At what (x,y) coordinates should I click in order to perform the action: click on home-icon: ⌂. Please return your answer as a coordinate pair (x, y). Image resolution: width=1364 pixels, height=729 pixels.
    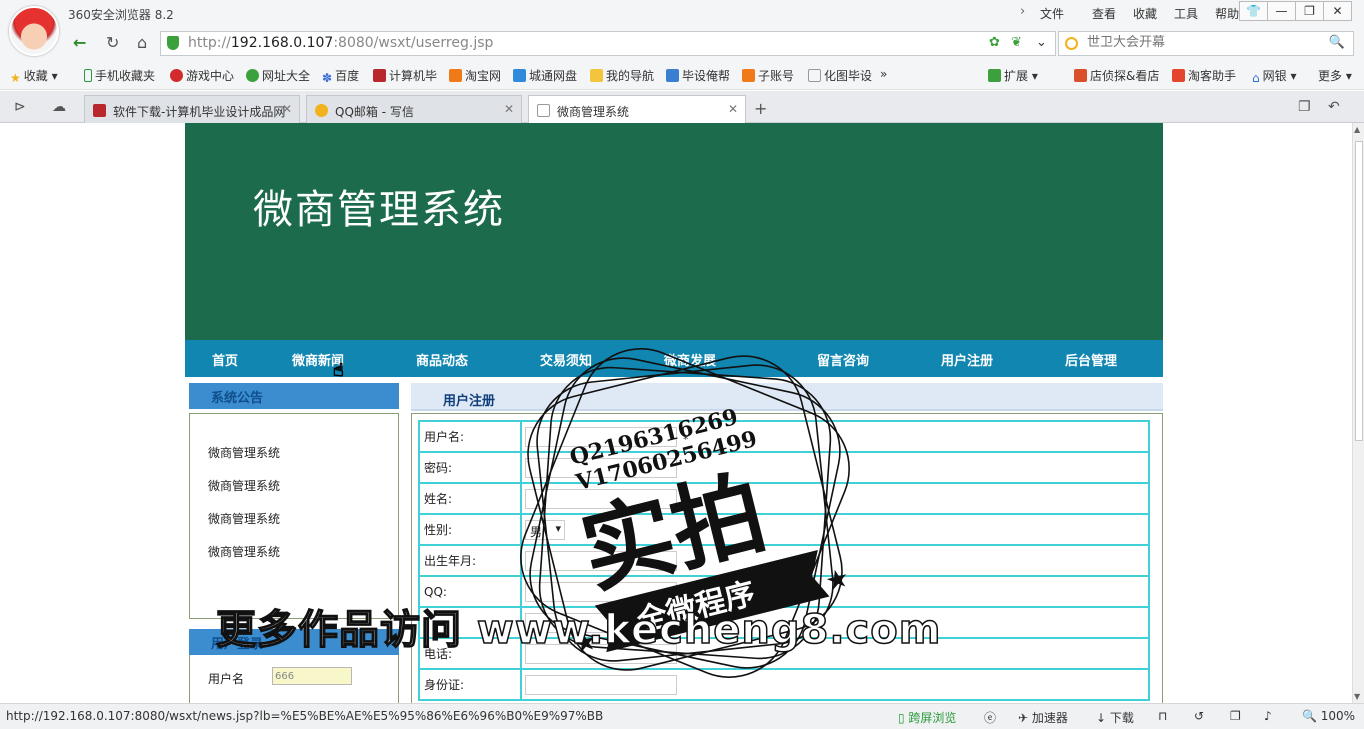
    Looking at the image, I should click on (142, 42).